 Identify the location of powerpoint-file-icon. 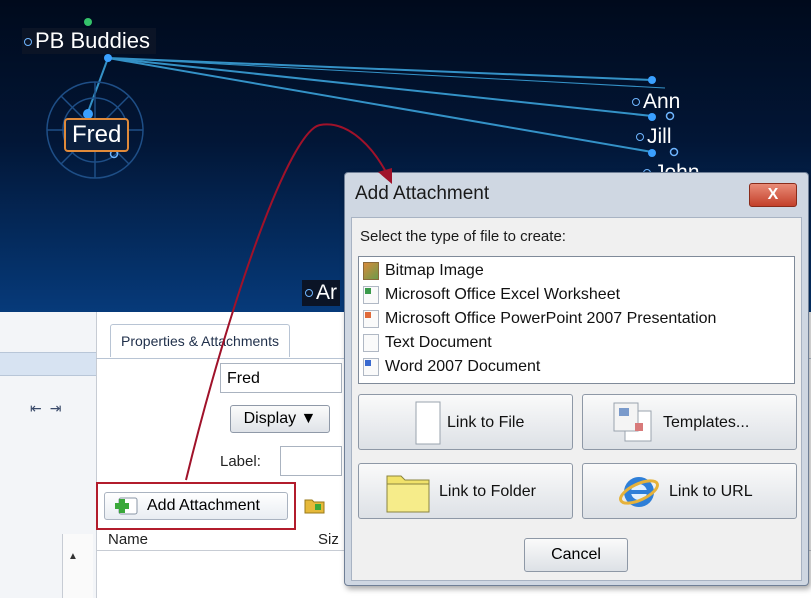
(371, 318).